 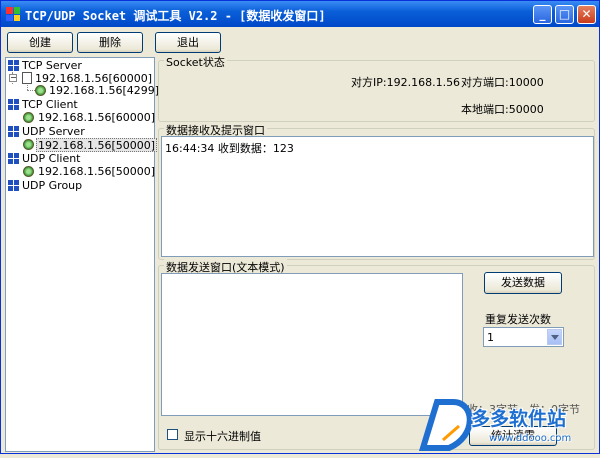 What do you see at coordinates (554, 337) in the screenshot?
I see `chevron-down-icon` at bounding box center [554, 337].